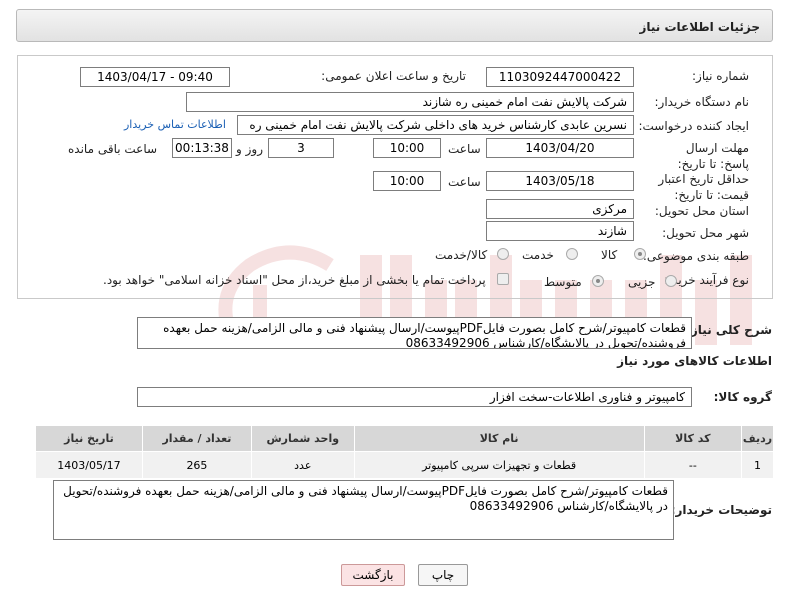  I want to click on cell-date: 1403/05/17, so click(89, 465).